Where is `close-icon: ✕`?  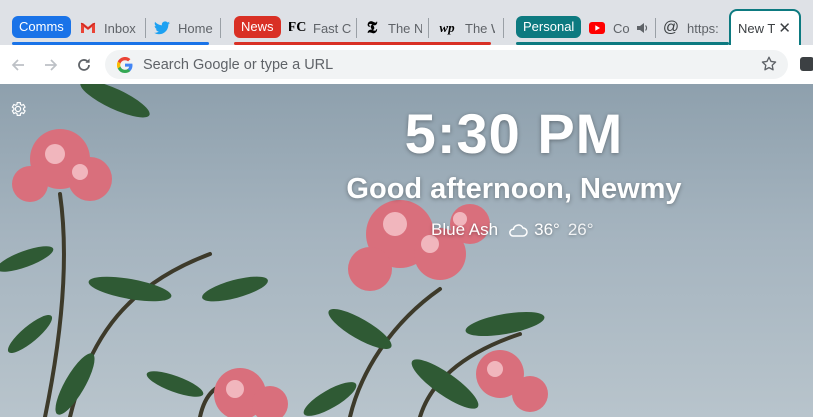
close-icon: ✕ is located at coordinates (784, 28).